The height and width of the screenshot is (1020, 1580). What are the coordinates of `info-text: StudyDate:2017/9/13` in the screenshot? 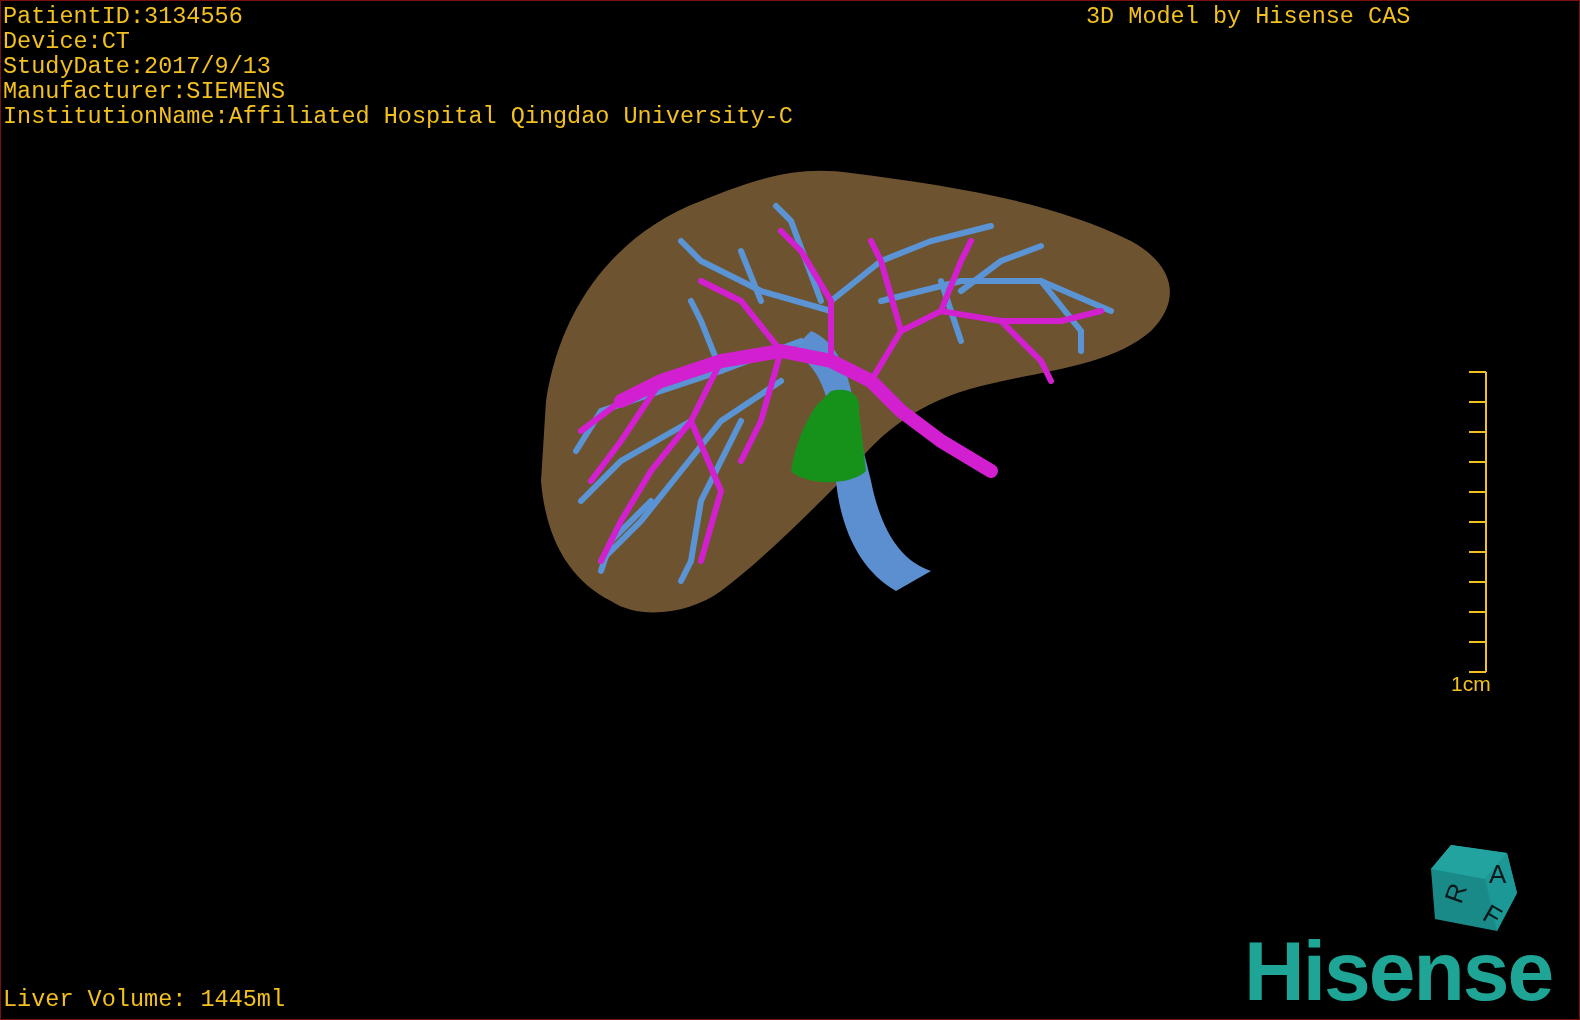 It's located at (137, 66).